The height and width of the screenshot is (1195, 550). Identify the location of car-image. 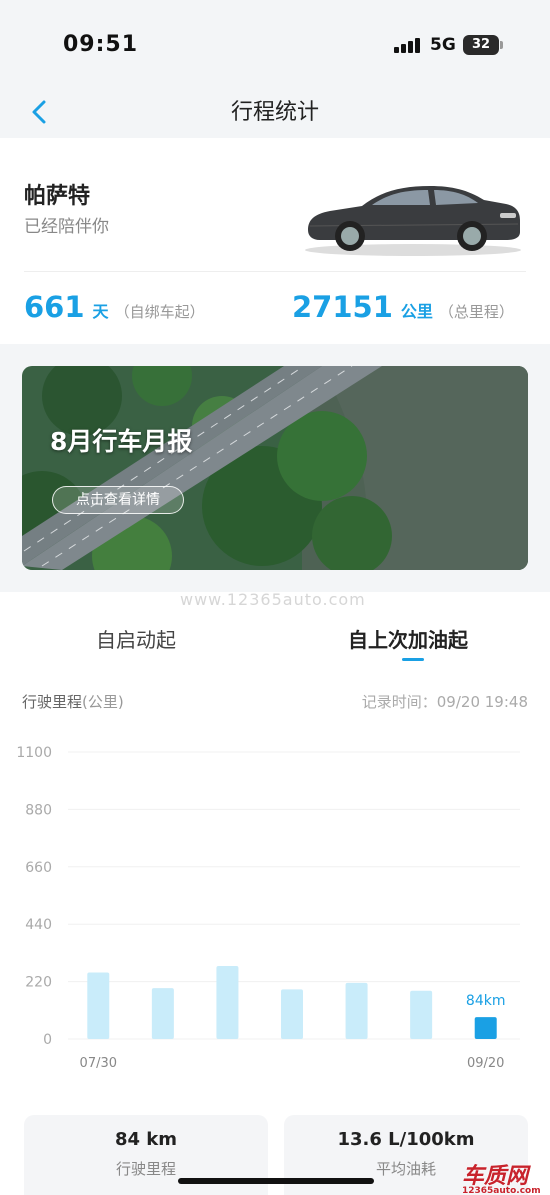
(413, 221).